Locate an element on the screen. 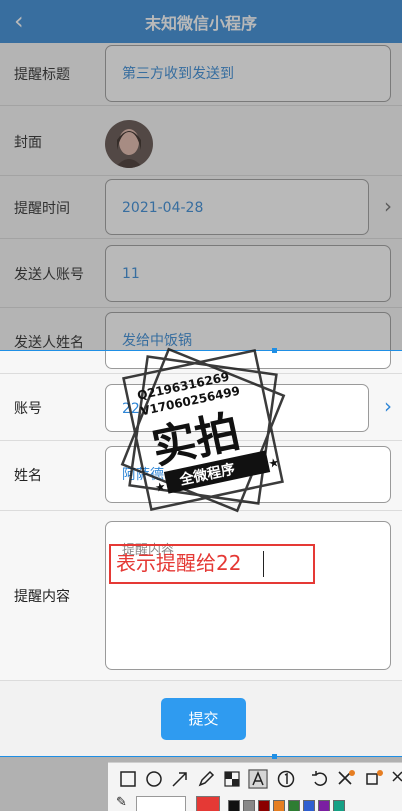 The image size is (402, 811). row-sender-account: 发送人账号 11 is located at coordinates (201, 273).